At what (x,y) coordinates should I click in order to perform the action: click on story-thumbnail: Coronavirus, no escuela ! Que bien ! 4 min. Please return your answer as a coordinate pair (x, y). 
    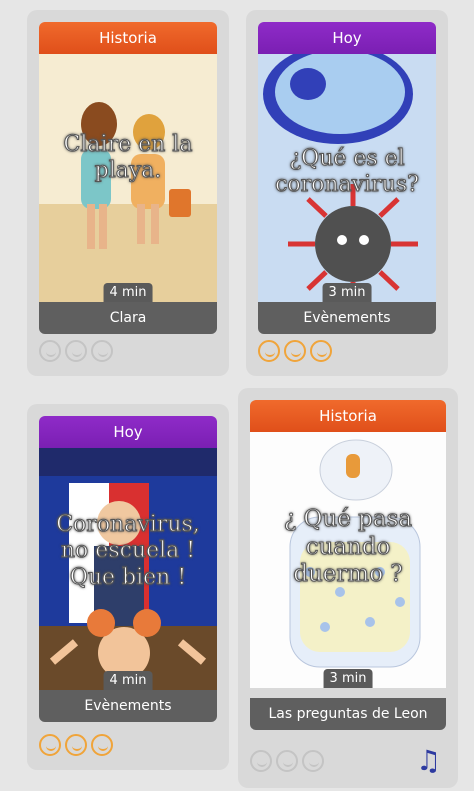
    Looking at the image, I should click on (128, 569).